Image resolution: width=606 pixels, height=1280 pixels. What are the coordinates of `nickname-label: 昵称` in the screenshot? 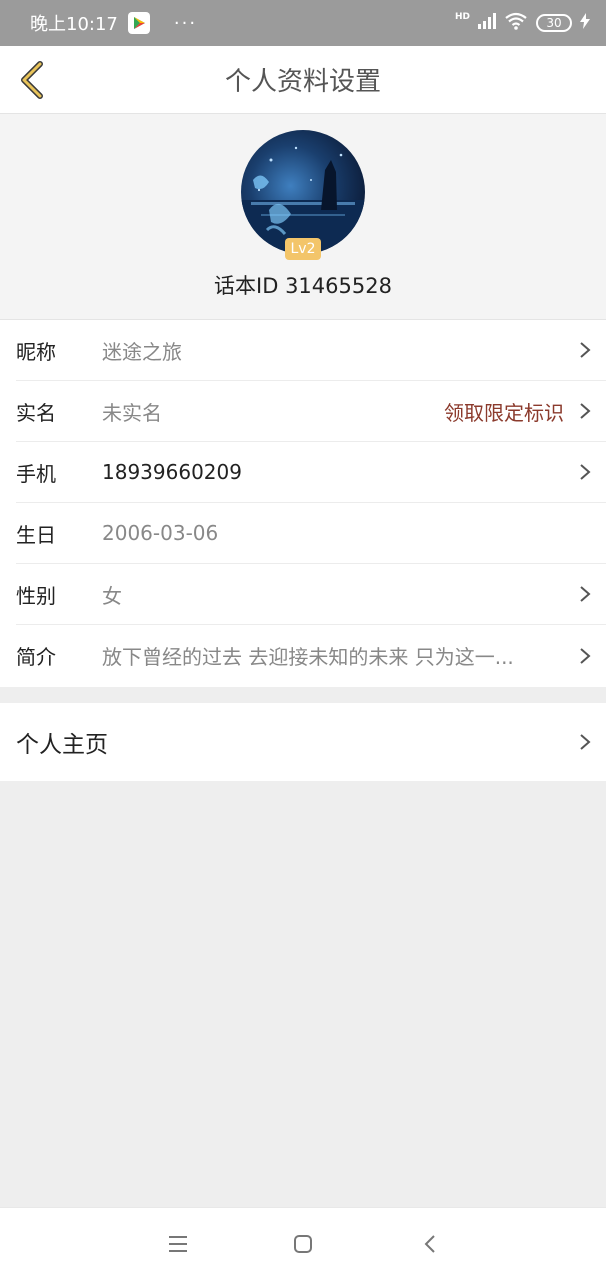 It's located at (36, 351).